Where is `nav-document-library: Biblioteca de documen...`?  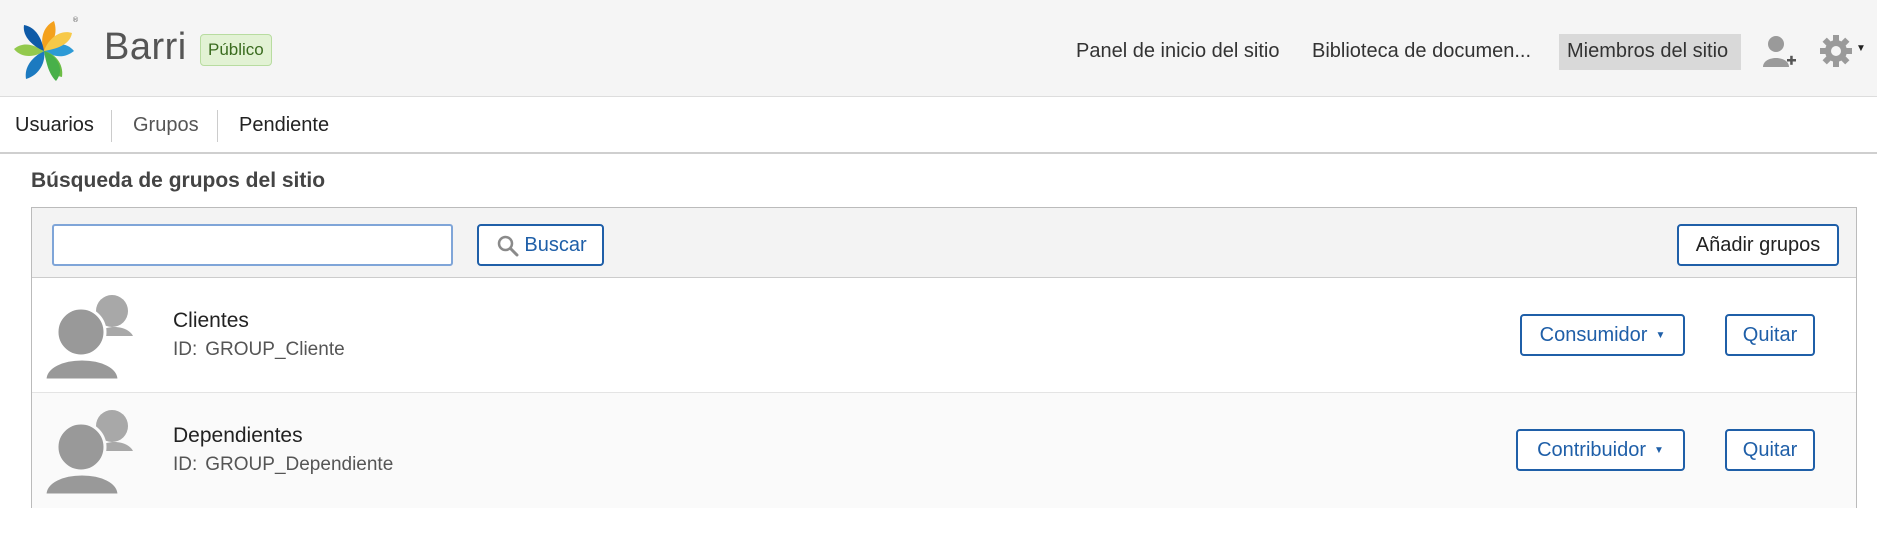
nav-document-library: Biblioteca de documen... is located at coordinates (1421, 52).